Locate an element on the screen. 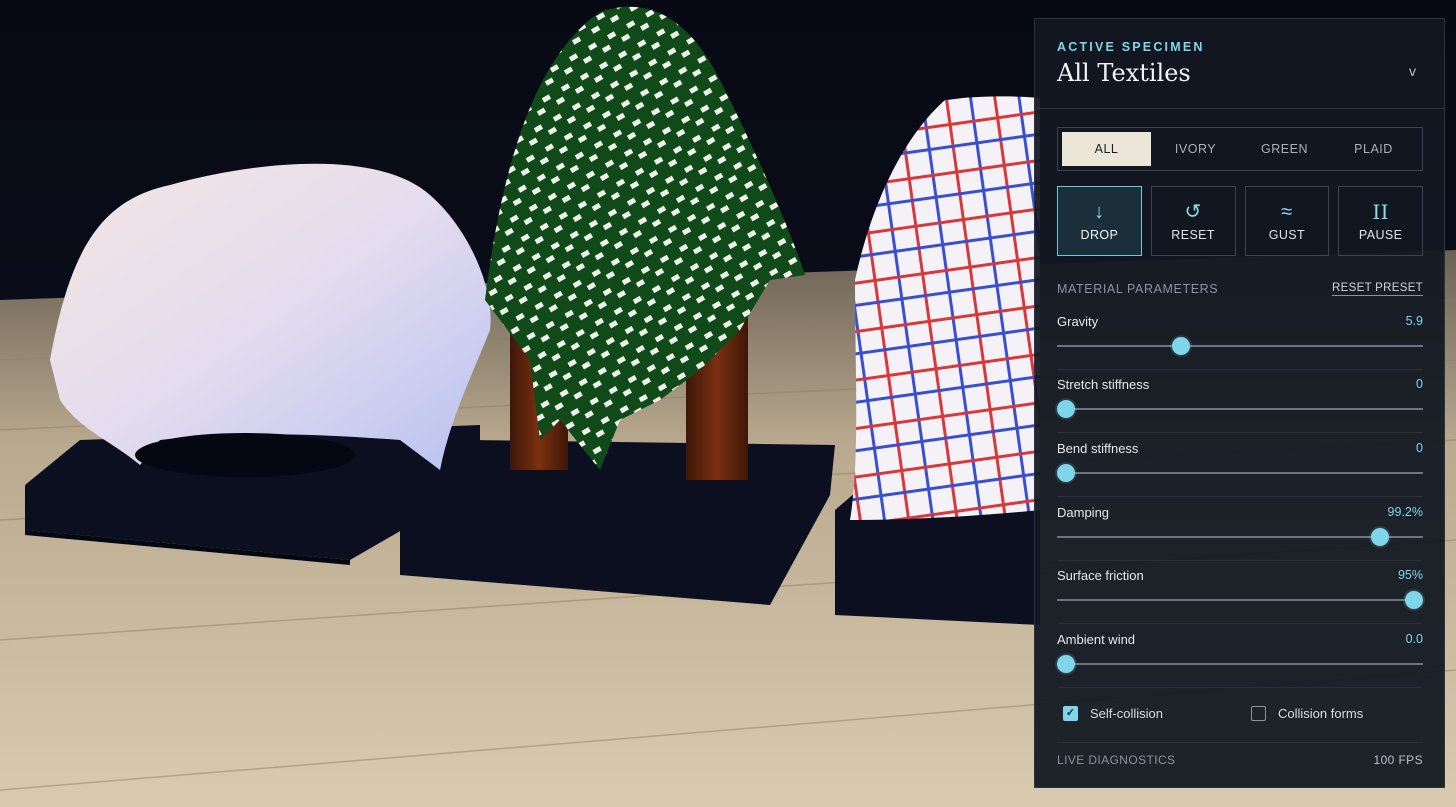  param-label: Gravity is located at coordinates (1078, 321).